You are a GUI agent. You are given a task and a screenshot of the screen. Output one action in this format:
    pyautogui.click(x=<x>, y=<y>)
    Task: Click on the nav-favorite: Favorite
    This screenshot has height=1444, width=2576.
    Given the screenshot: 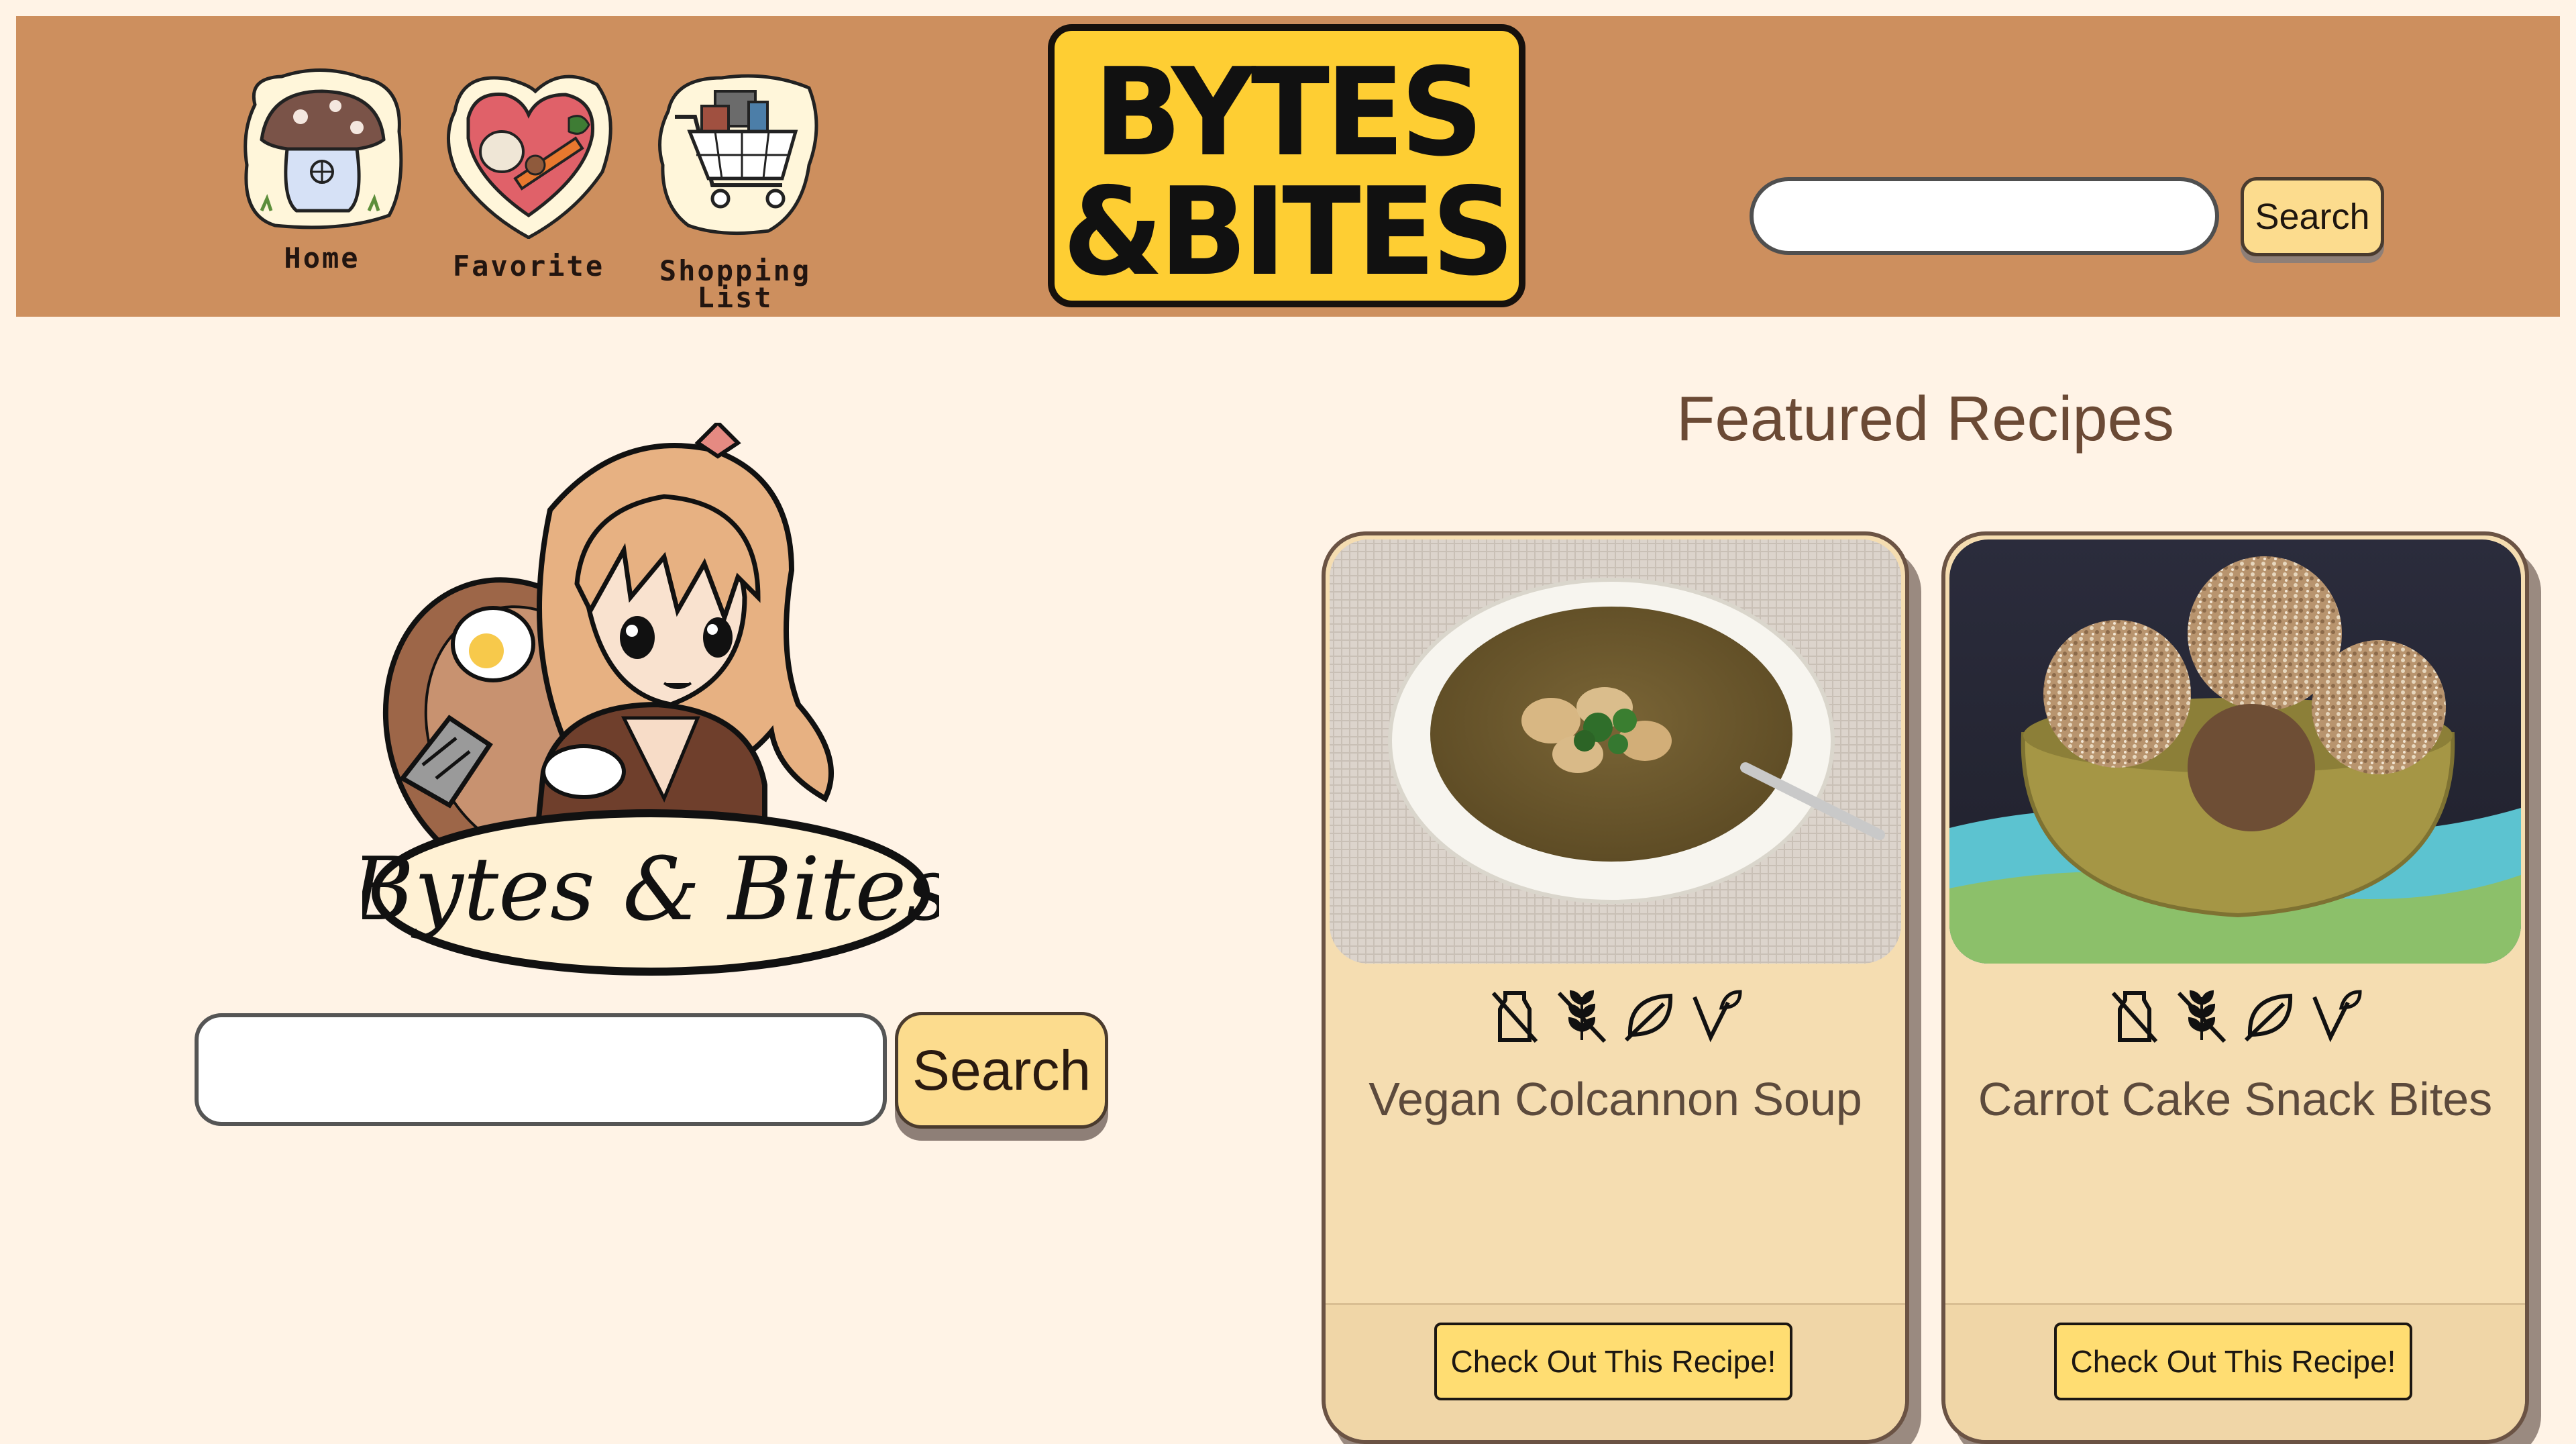 What is the action you would take?
    pyautogui.click(x=528, y=191)
    